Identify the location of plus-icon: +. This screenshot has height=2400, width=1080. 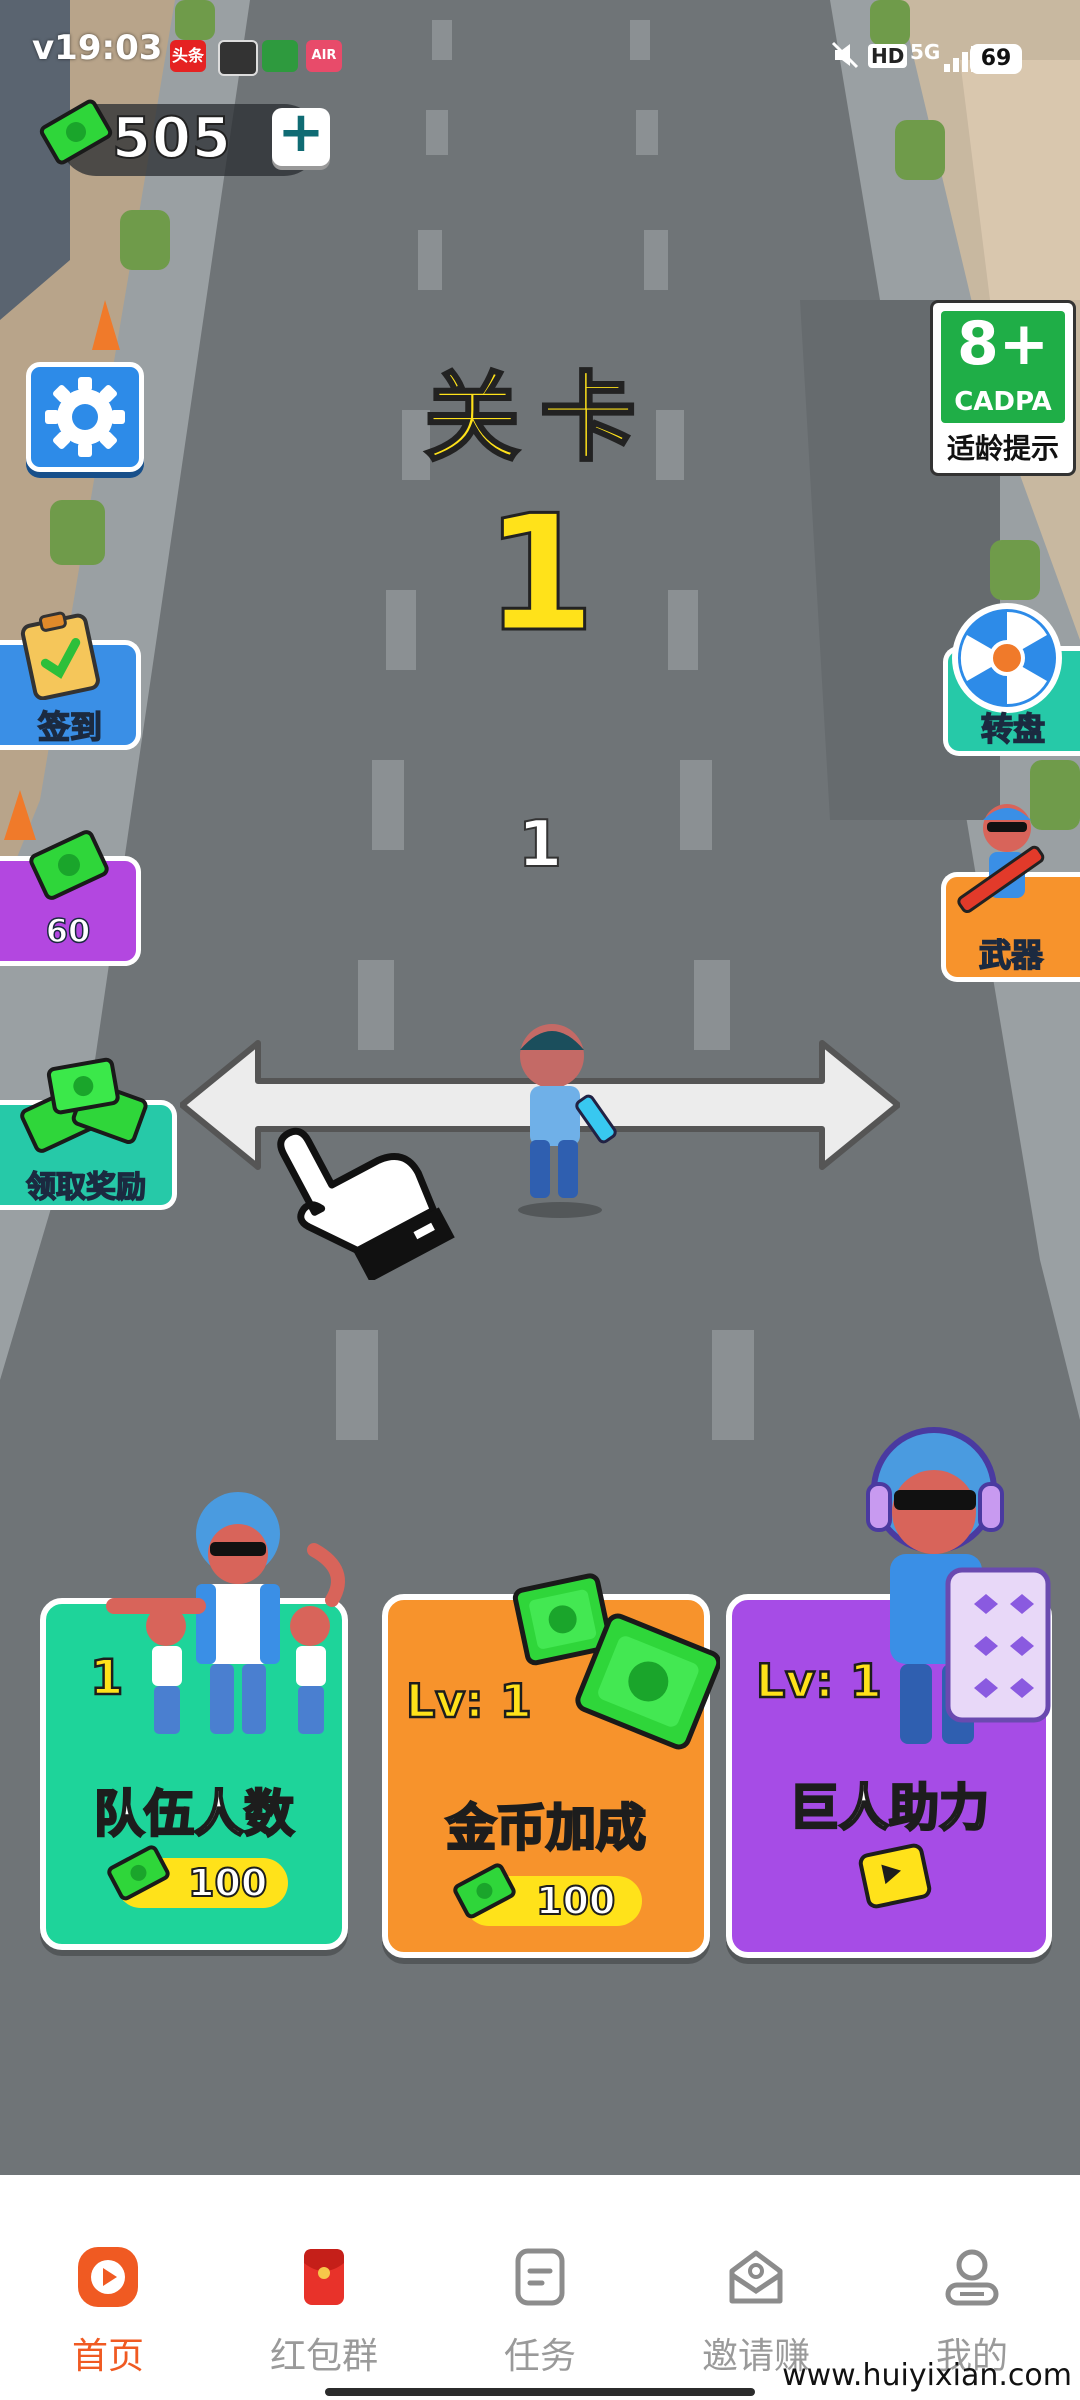
(301, 132).